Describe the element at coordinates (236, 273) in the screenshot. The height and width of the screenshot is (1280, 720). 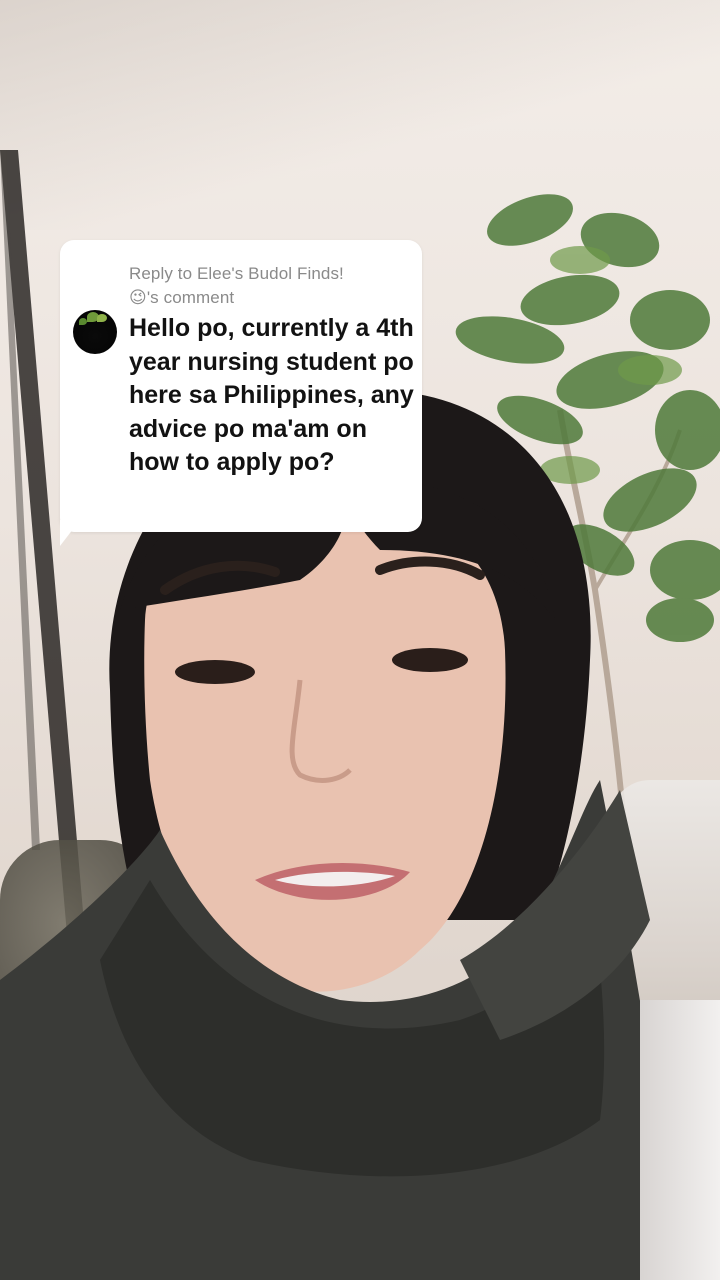
I see `reply-header-line1: Reply to Elee's Budol Finds!` at that location.